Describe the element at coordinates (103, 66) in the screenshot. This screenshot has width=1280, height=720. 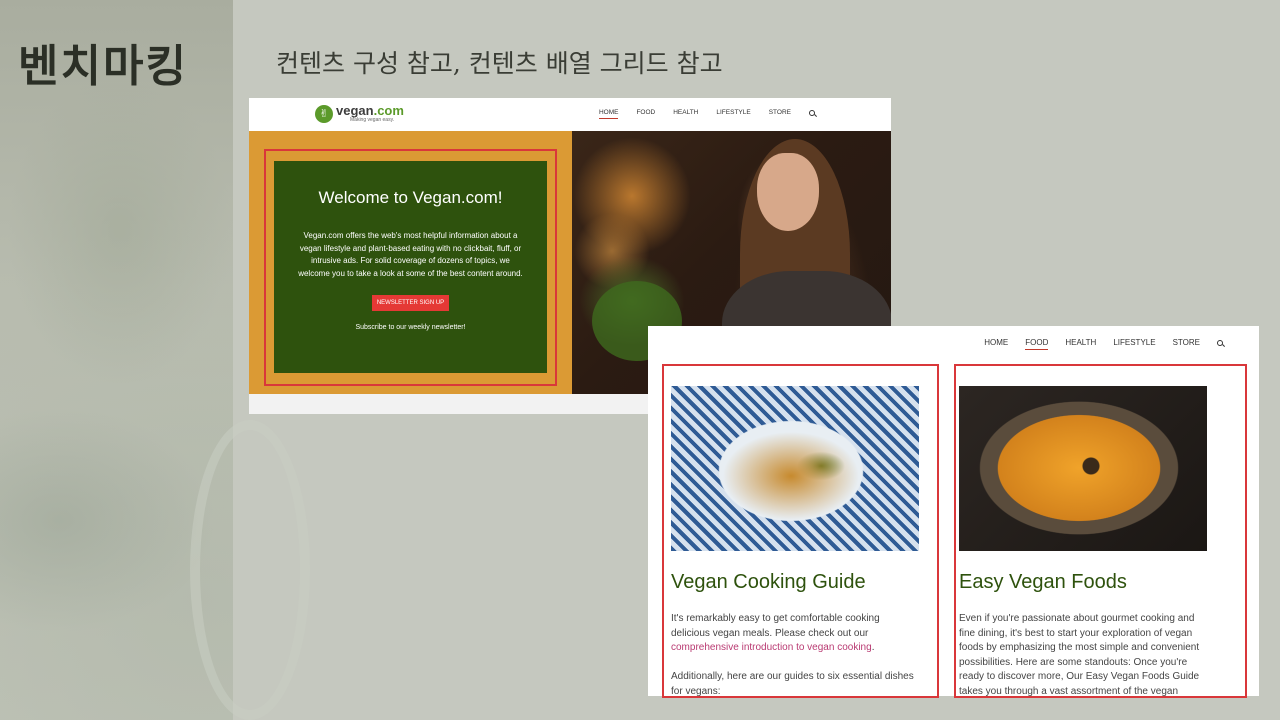
I see `slide-title: 벤치마킹` at that location.